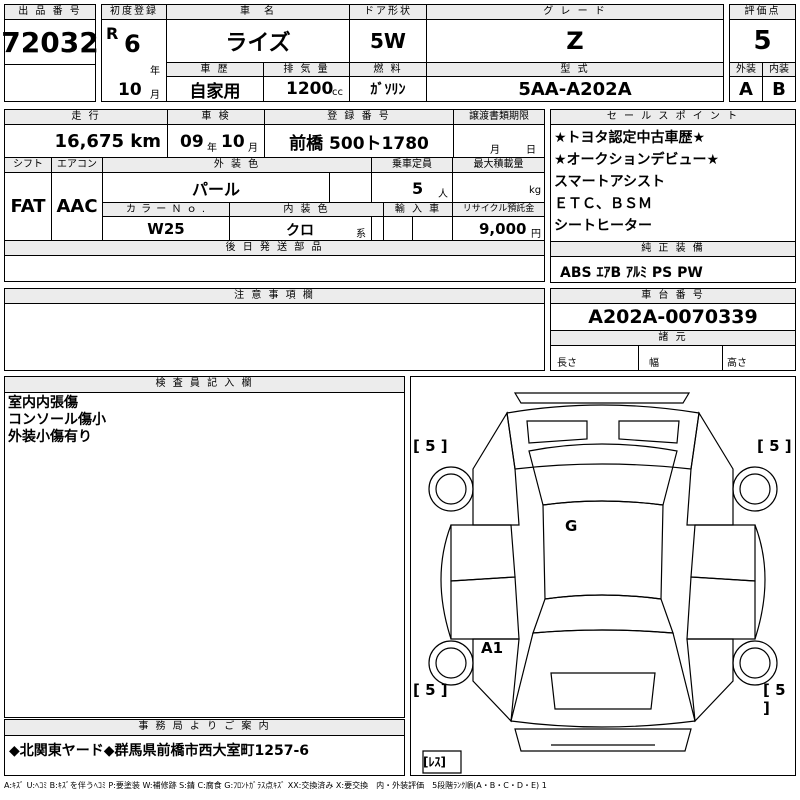 The image size is (800, 800). What do you see at coordinates (134, 12) in the screenshot?
I see `first-reg-label: 初度登録` at bounding box center [134, 12].